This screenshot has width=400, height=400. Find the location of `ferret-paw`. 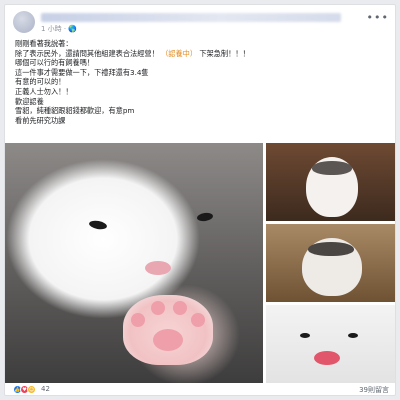

ferret-paw is located at coordinates (168, 330).